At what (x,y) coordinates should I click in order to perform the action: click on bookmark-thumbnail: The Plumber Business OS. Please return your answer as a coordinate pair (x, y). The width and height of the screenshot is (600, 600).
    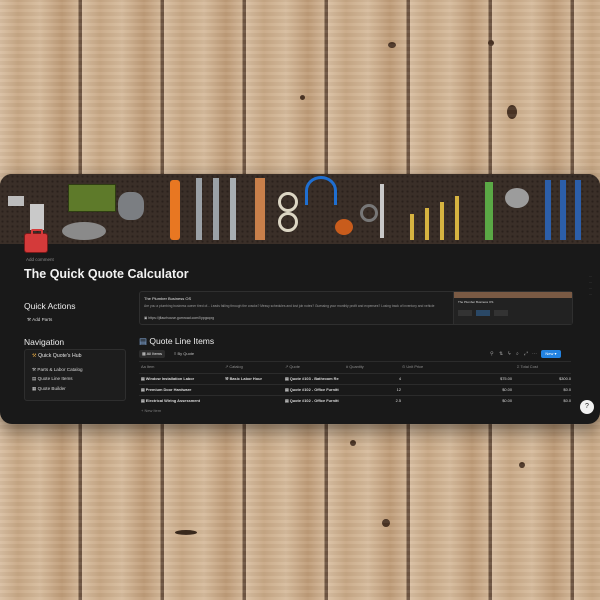
    Looking at the image, I should click on (512, 308).